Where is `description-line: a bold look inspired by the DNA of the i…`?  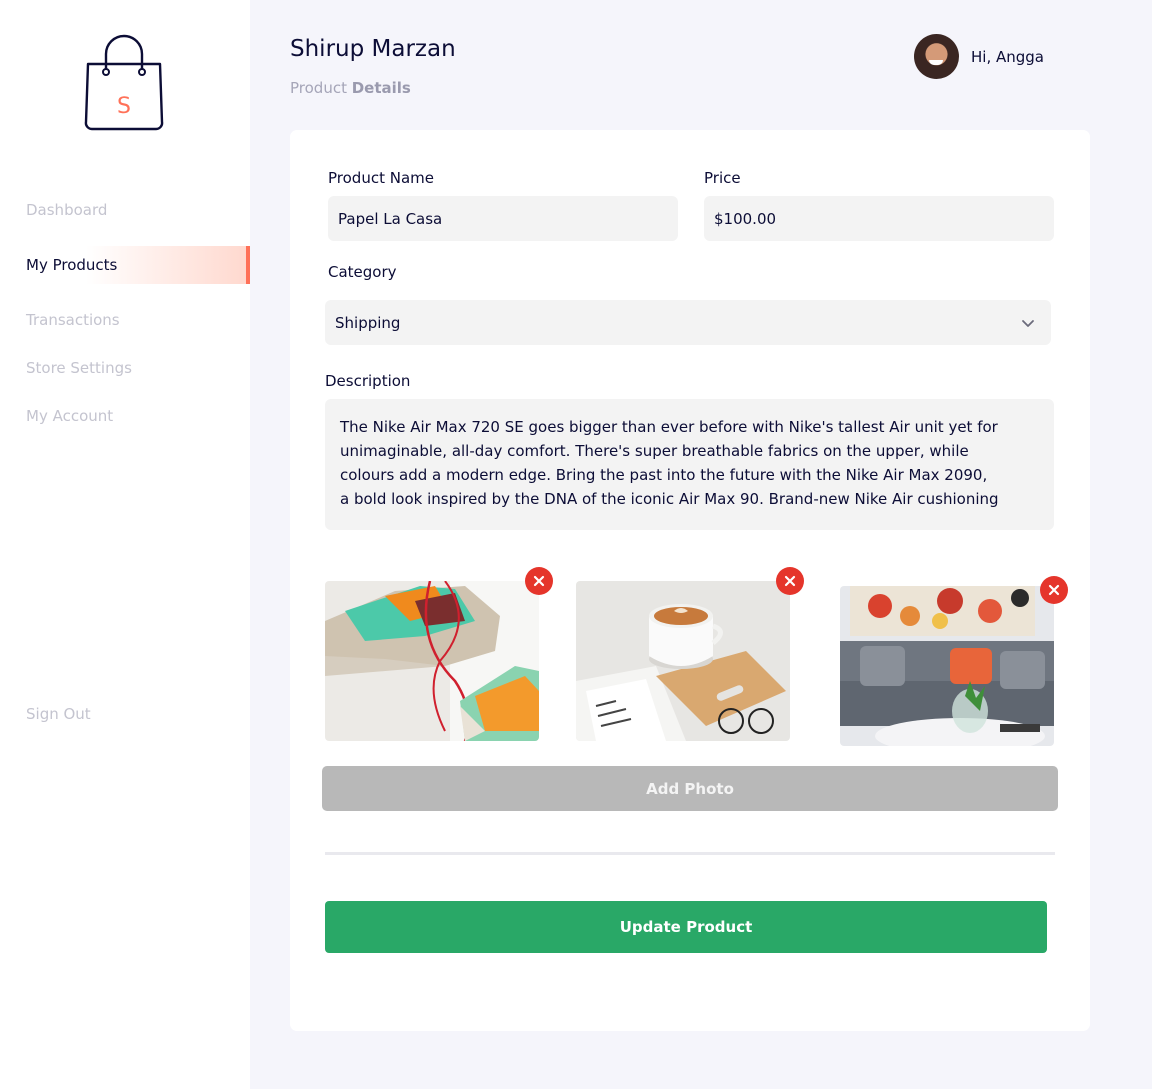
description-line: a bold look inspired by the DNA of the i… is located at coordinates (669, 499).